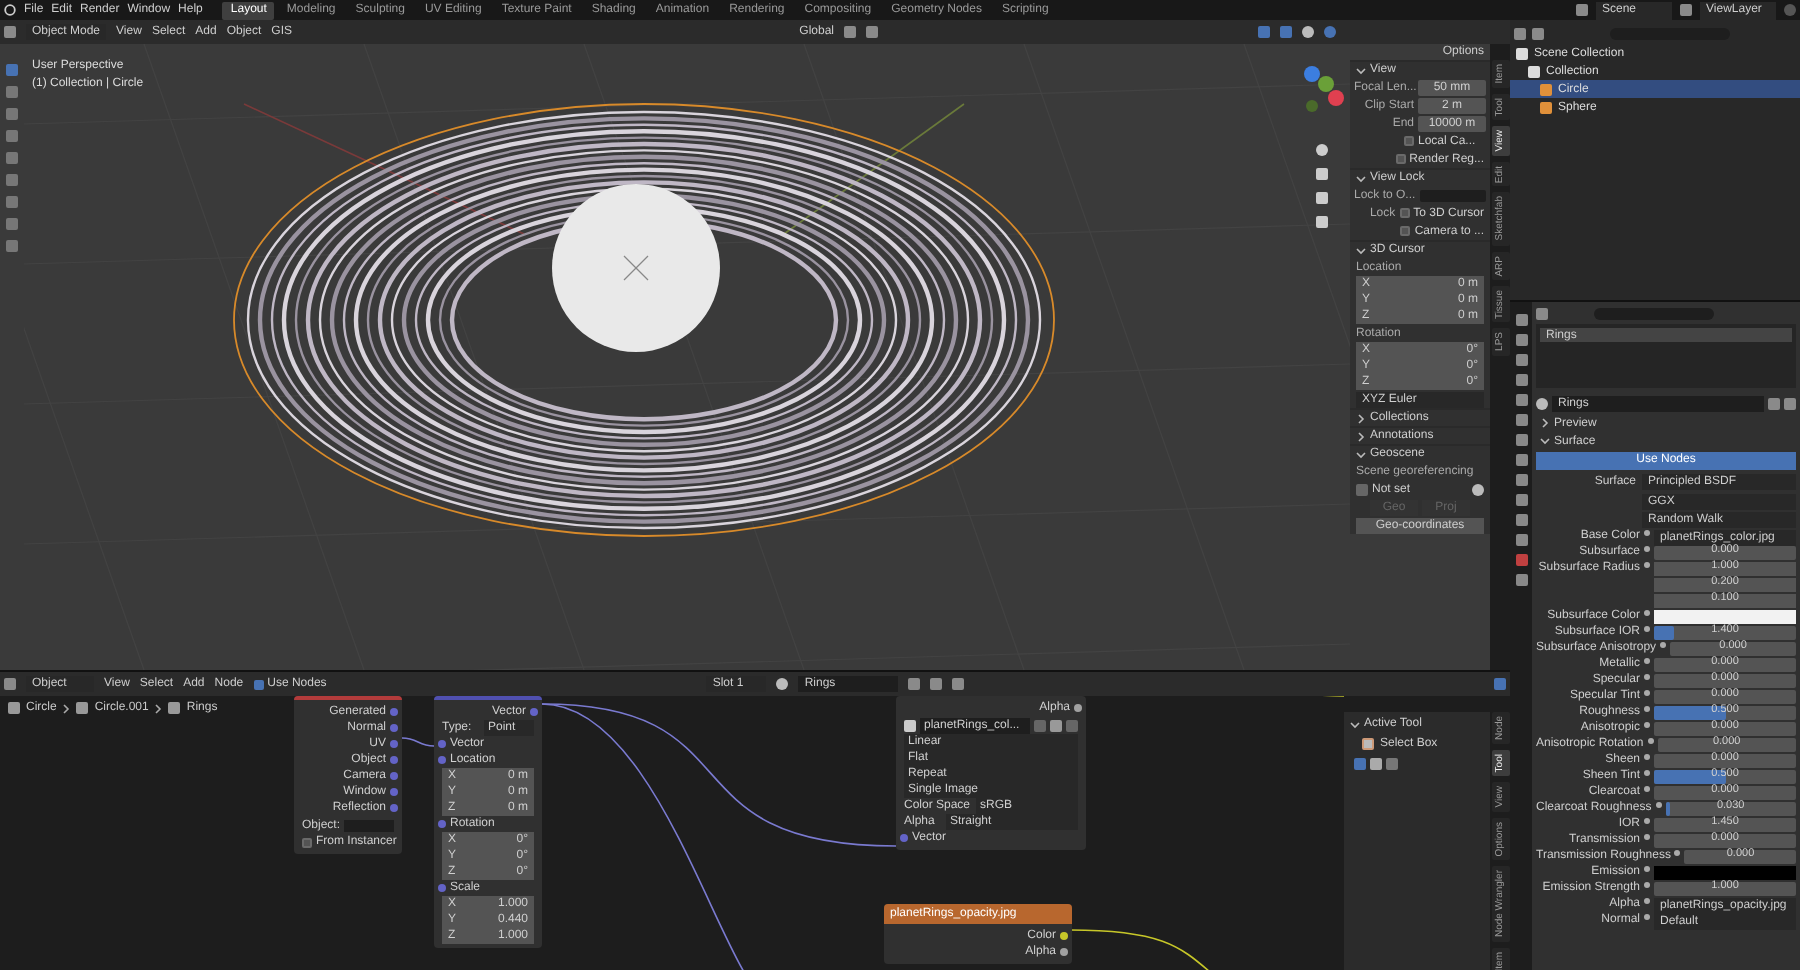  What do you see at coordinates (418, 742) in the screenshot?
I see `node-link` at bounding box center [418, 742].